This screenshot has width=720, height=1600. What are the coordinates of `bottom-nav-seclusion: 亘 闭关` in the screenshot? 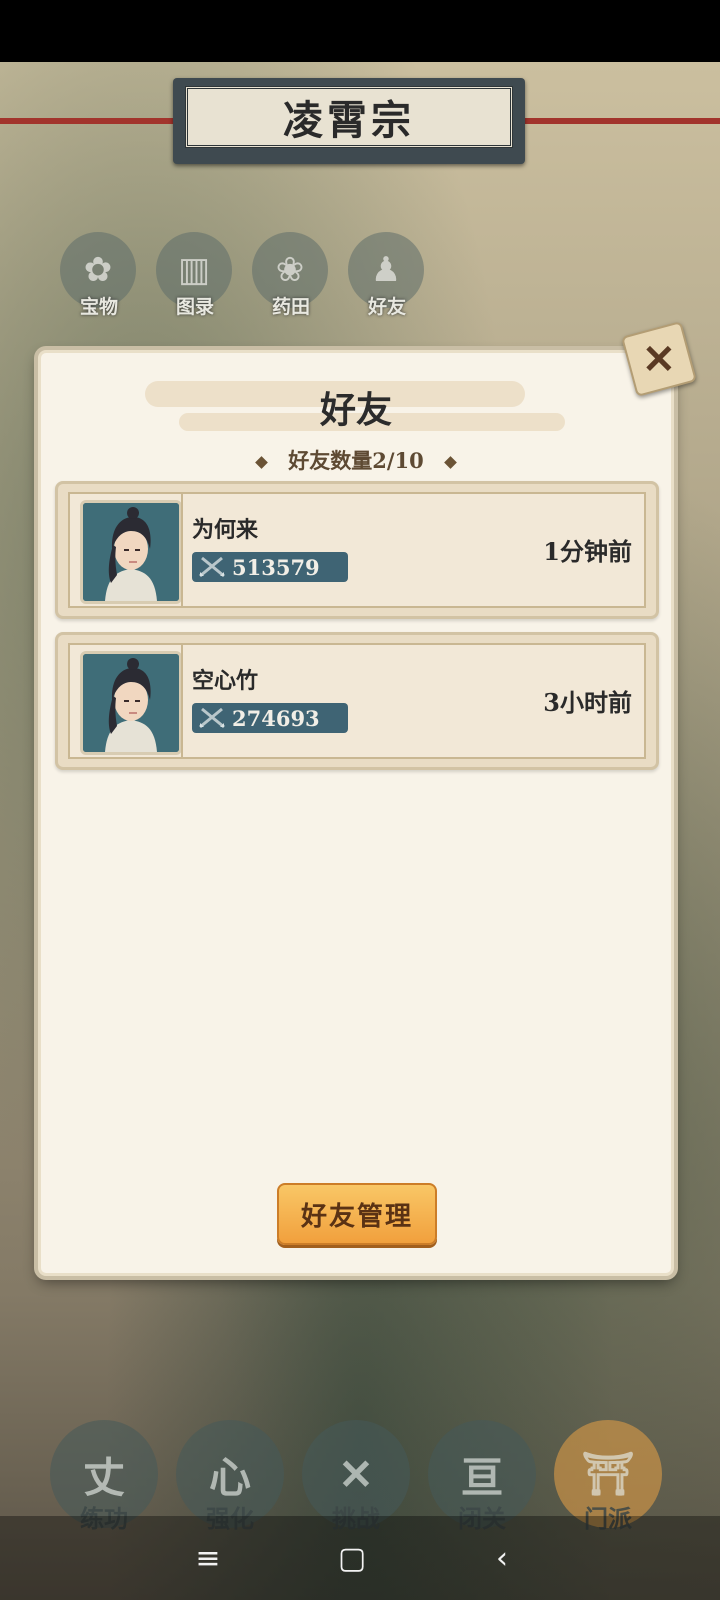 It's located at (482, 1476).